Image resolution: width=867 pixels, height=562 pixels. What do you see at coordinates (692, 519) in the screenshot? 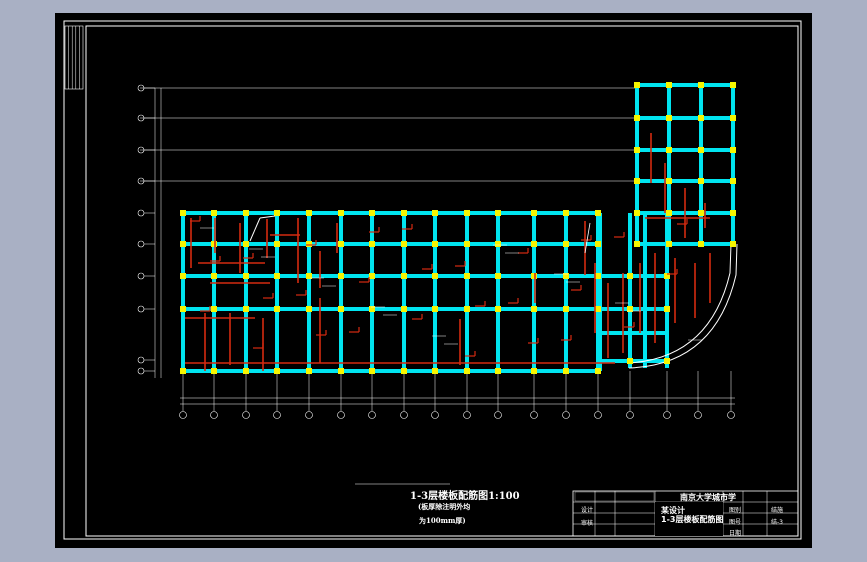
I see `title-block-drawing-name: 1-3层楼板配筋图` at bounding box center [692, 519].